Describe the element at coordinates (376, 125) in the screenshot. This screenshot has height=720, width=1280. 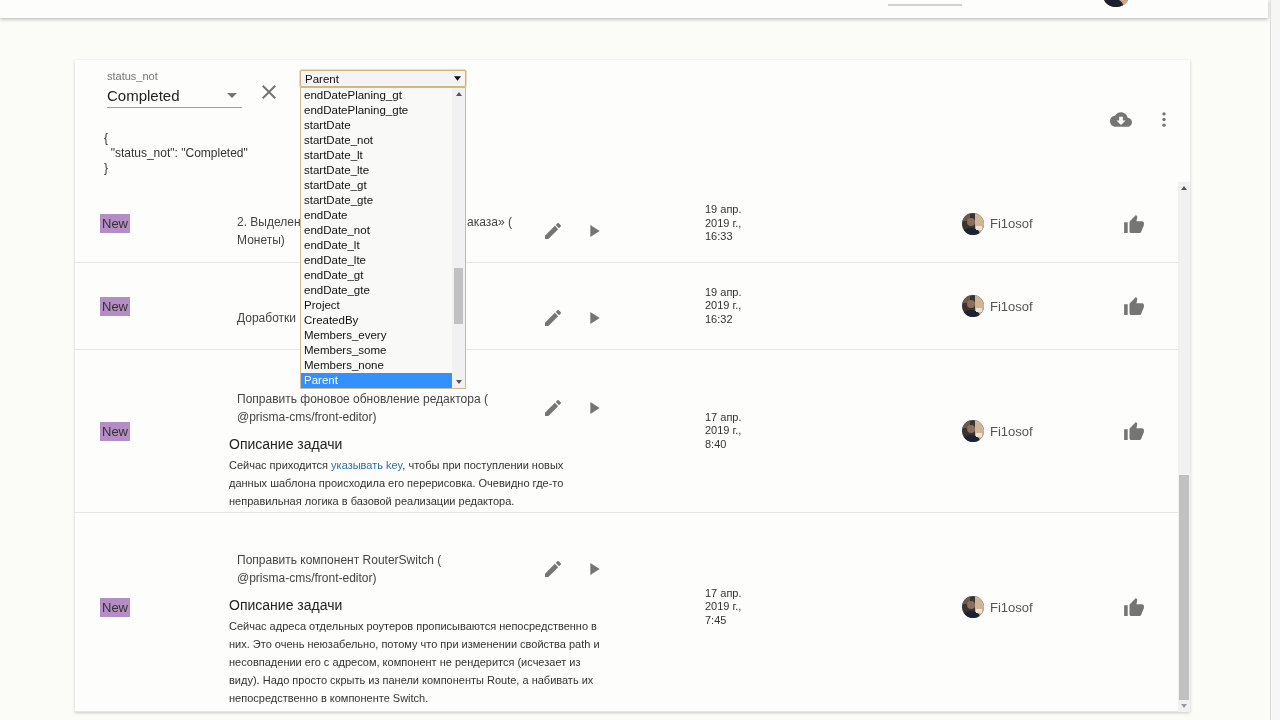
I see `dropdown-option: startDate` at that location.